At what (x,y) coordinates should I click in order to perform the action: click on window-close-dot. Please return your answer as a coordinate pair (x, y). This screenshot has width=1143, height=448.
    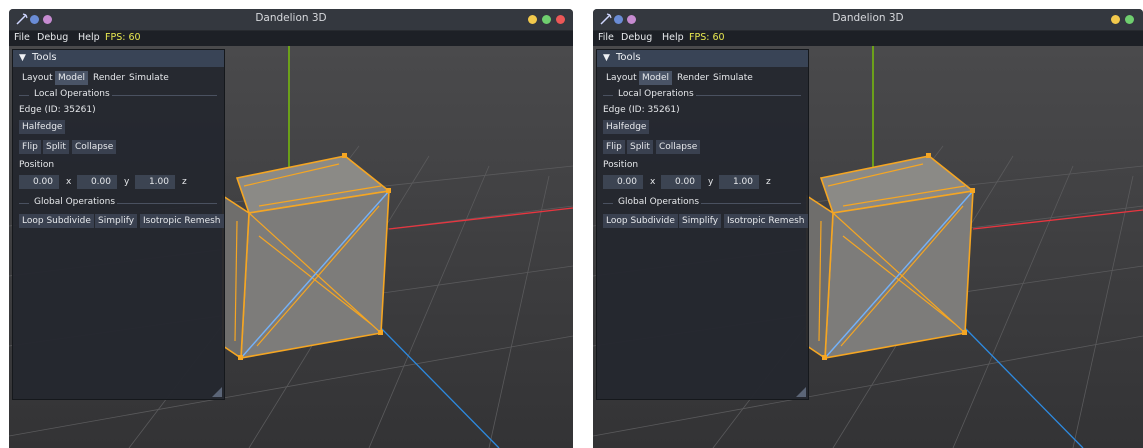
    Looking at the image, I should click on (560, 19).